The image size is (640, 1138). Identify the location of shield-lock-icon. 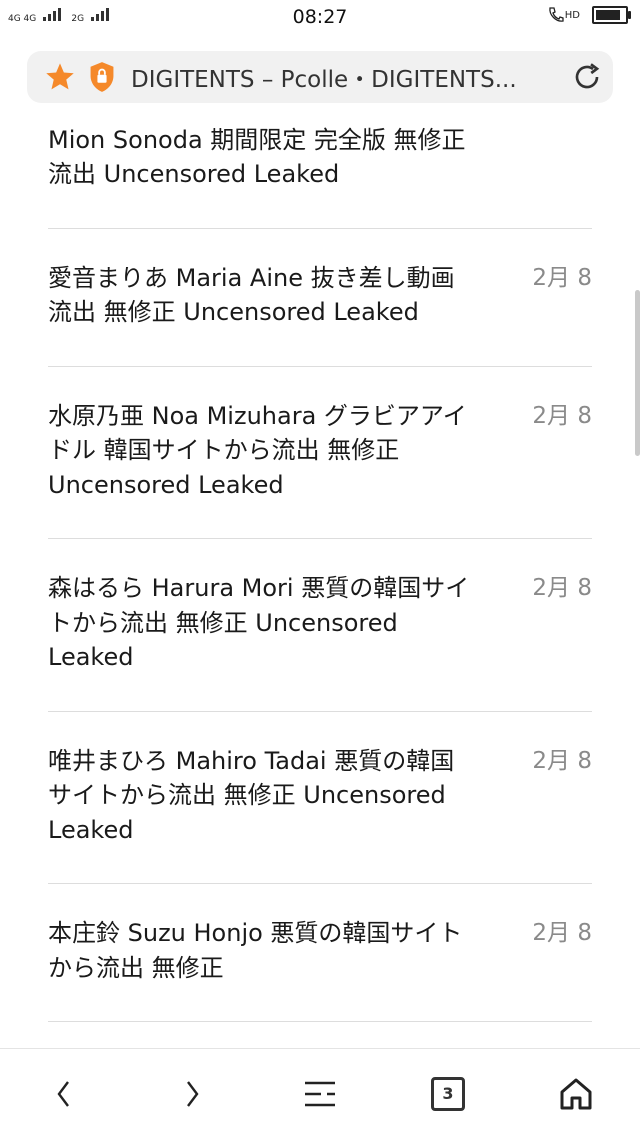
(102, 77).